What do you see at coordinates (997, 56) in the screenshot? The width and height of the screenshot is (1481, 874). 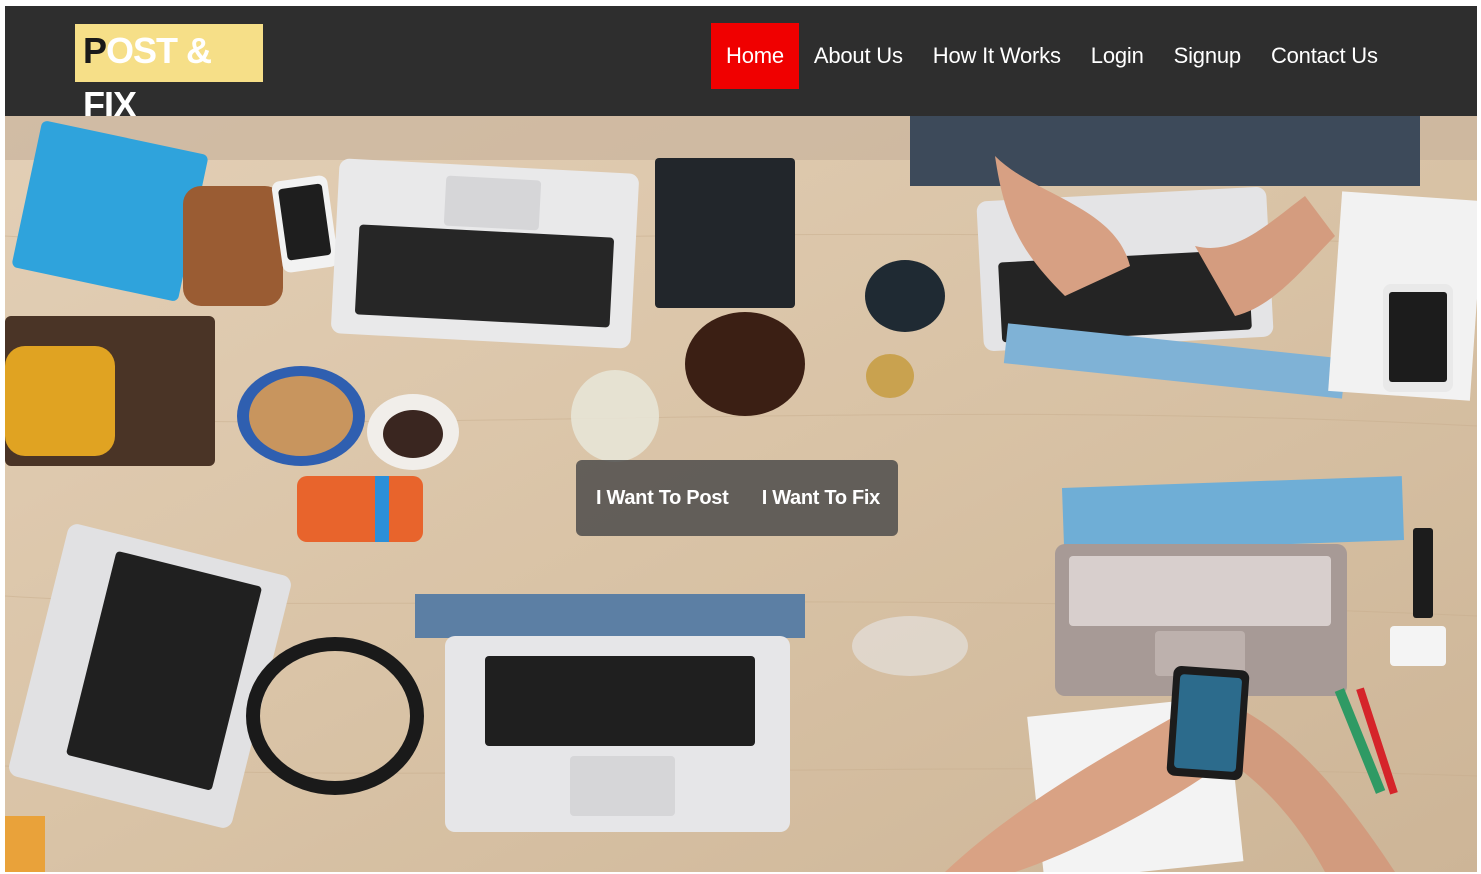 I see `nav-how-it-works: How It Works` at bounding box center [997, 56].